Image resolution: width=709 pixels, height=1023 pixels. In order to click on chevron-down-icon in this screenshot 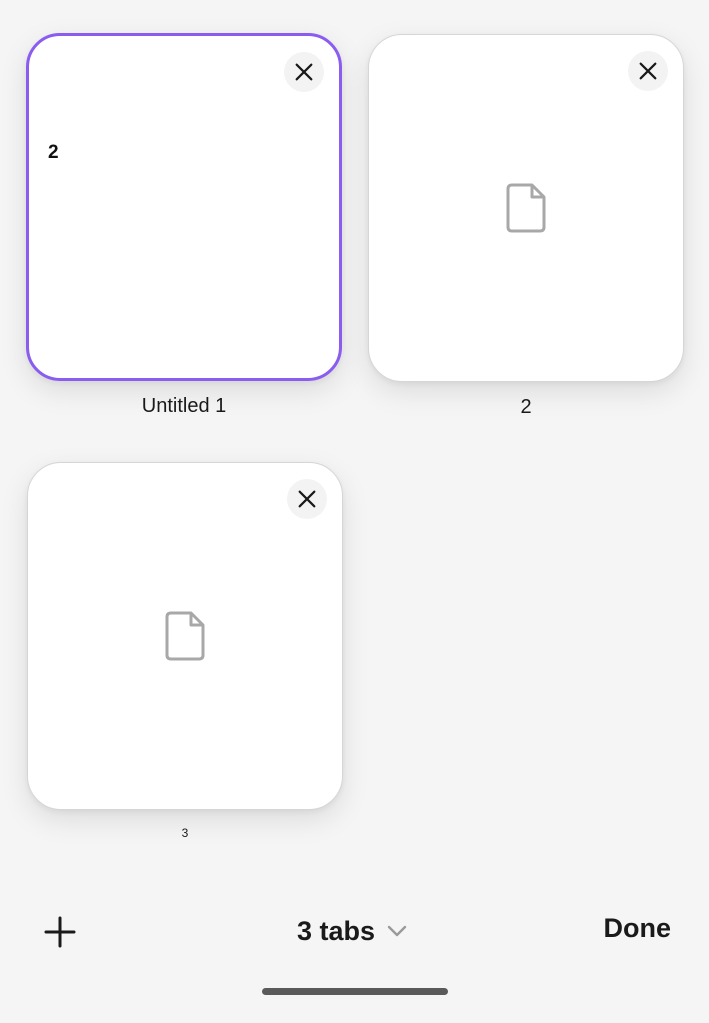, I will do `click(397, 931)`.